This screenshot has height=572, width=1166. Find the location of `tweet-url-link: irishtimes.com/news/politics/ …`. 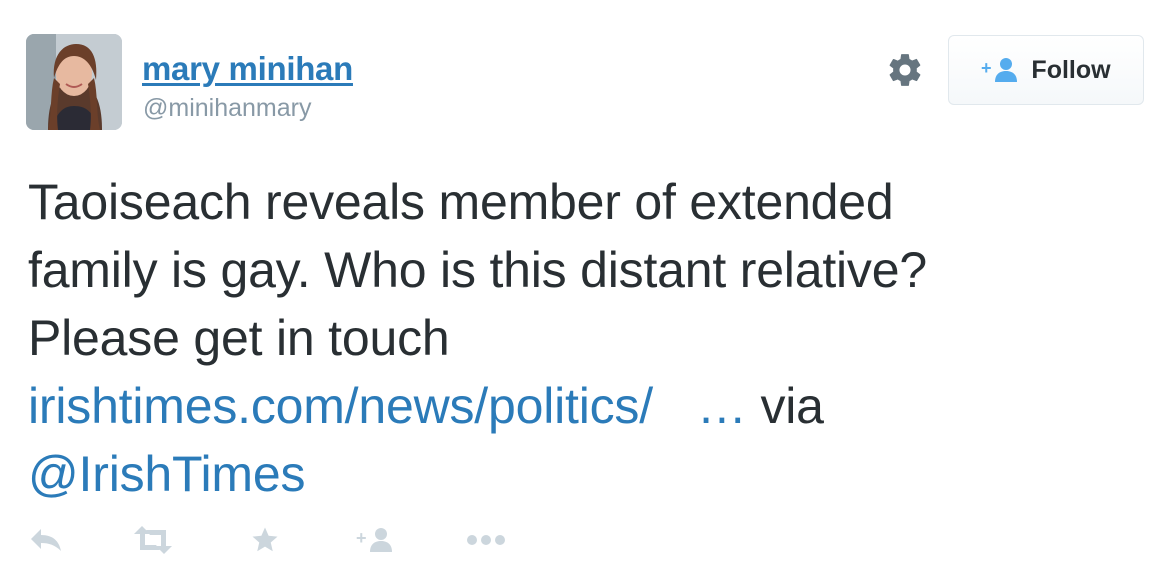

tweet-url-link: irishtimes.com/news/politics/ … is located at coordinates (387, 406).